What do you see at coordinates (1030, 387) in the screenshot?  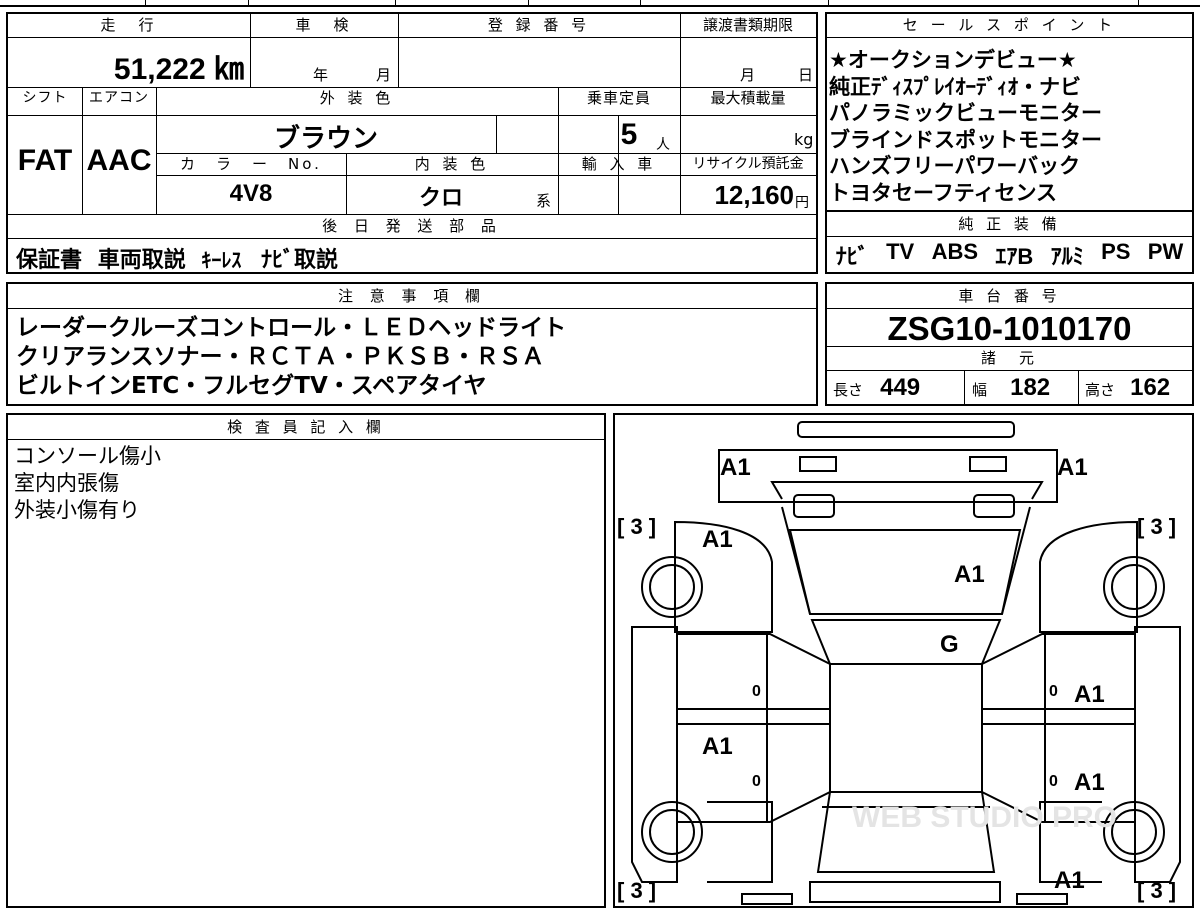 I see `spec-width-value: 182` at bounding box center [1030, 387].